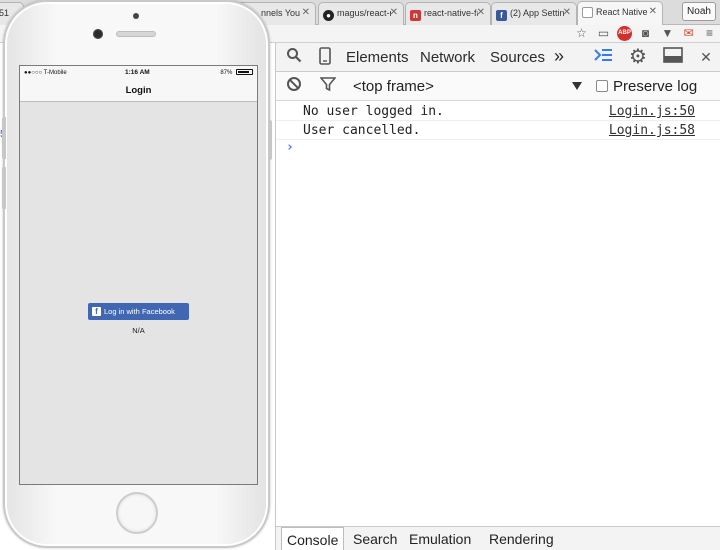 The image size is (720, 550). Describe the element at coordinates (498, 86) in the screenshot. I see `console-filter-bar: <top frame> Preserve log` at that location.